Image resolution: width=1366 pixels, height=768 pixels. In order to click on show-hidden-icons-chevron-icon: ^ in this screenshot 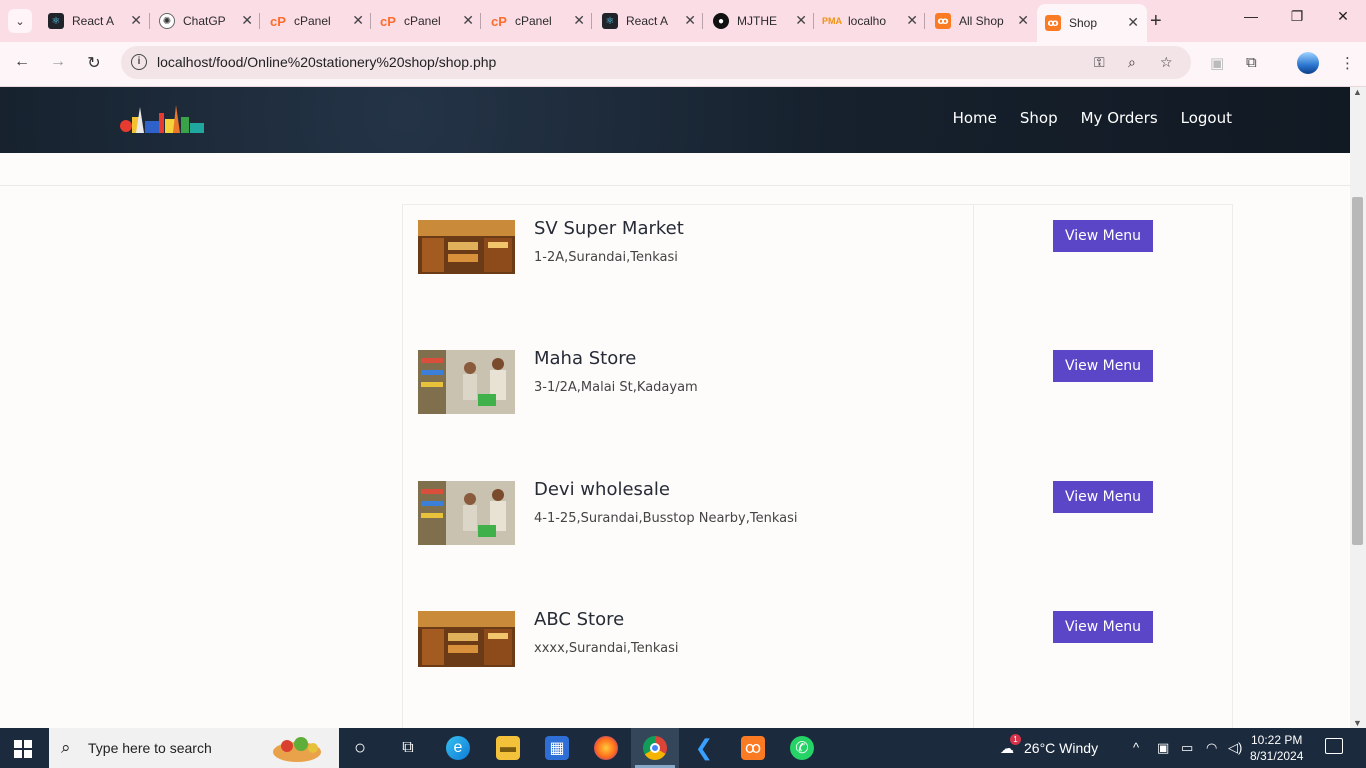, I will do `click(1136, 747)`.